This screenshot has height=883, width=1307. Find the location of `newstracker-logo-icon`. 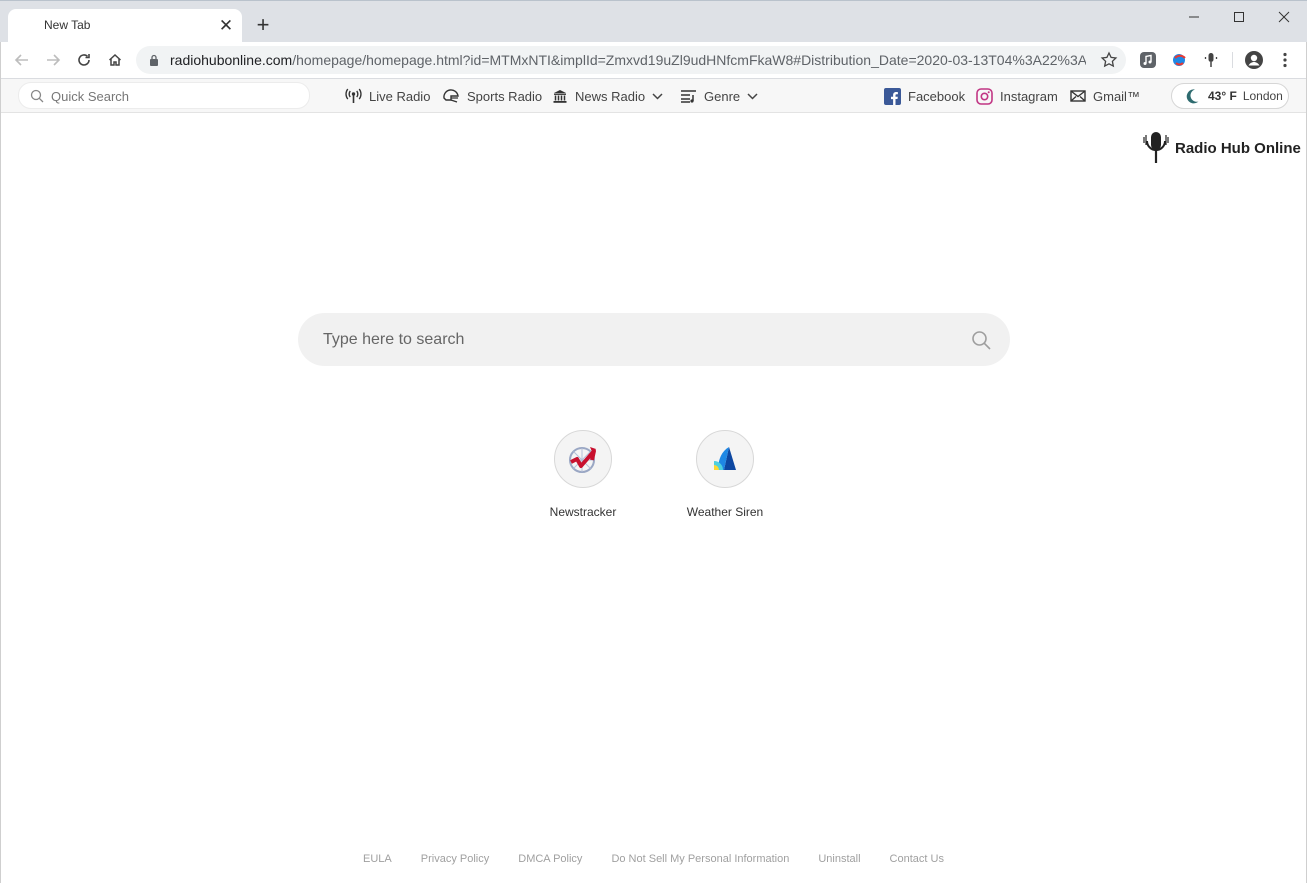

newstracker-logo-icon is located at coordinates (582, 460).